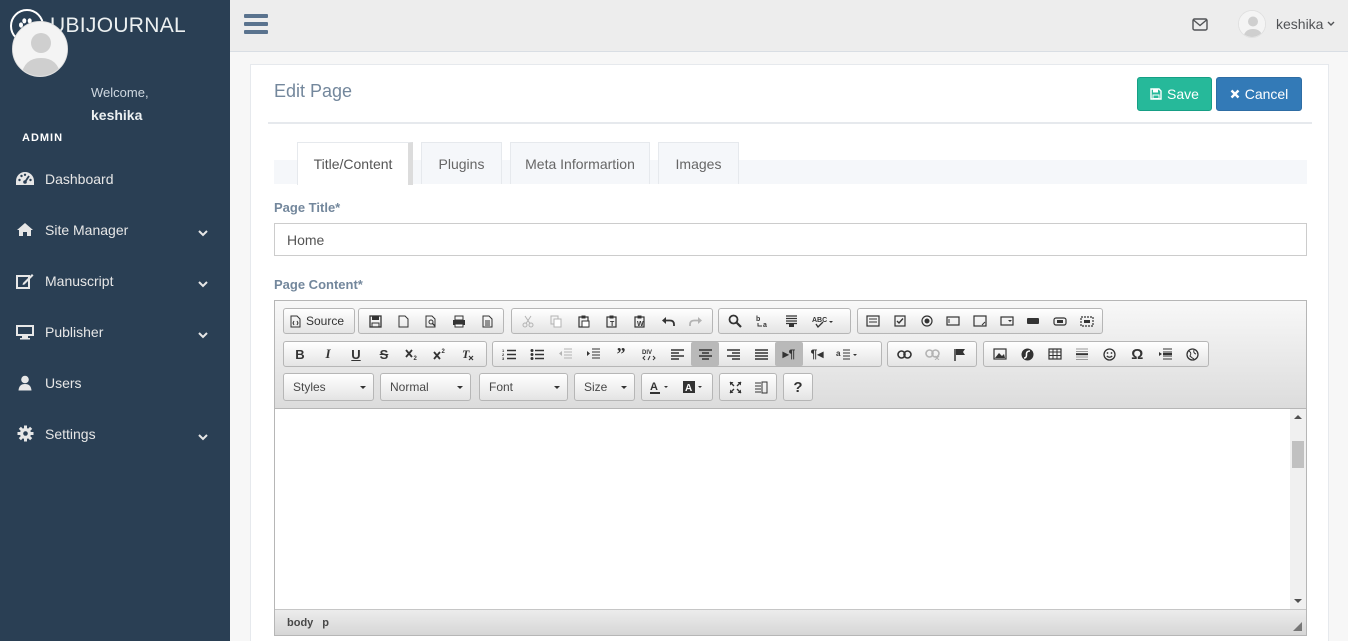 The image size is (1348, 641). Describe the element at coordinates (584, 321) in the screenshot. I see `paste-icon` at that location.